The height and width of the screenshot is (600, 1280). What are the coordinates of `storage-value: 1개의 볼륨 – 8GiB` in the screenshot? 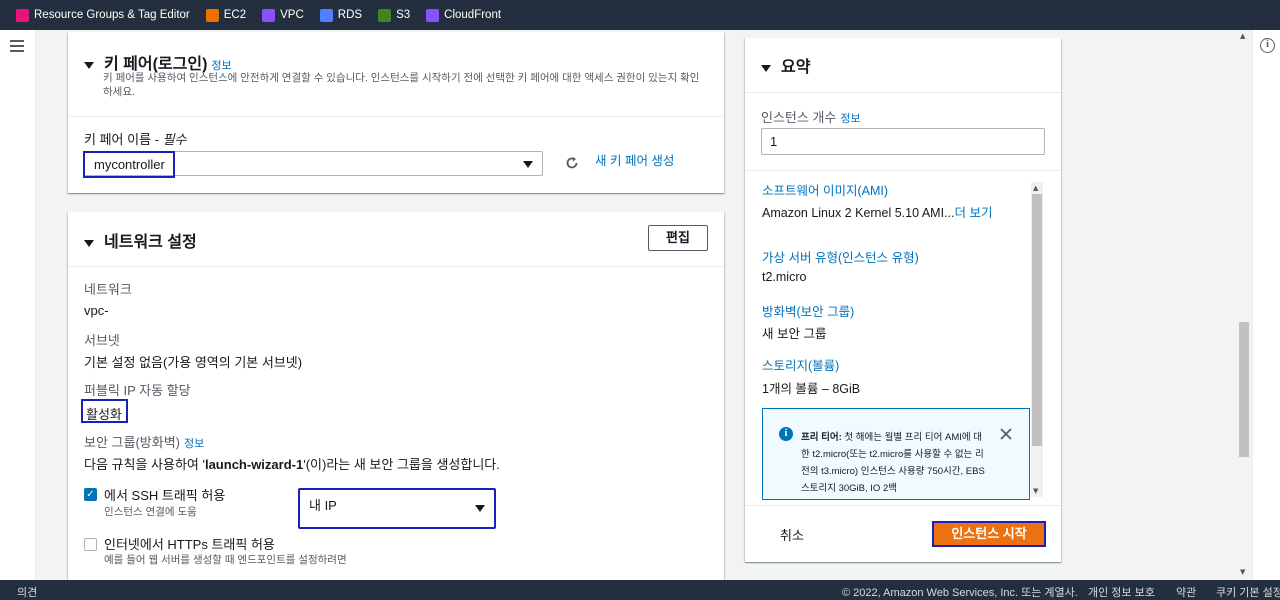 It's located at (811, 389).